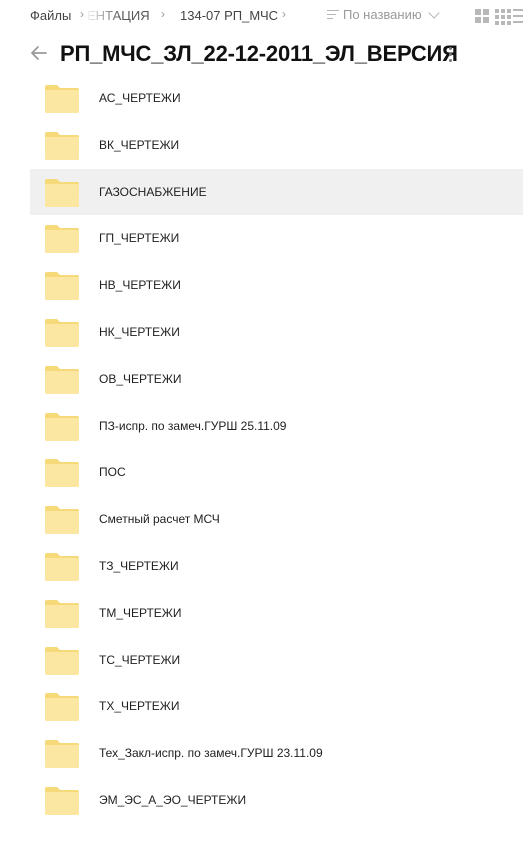 Image resolution: width=523 pixels, height=842 pixels. Describe the element at coordinates (276, 145) in the screenshot. I see `file-list-item: ВК_ЧЕРТЕЖИ` at that location.